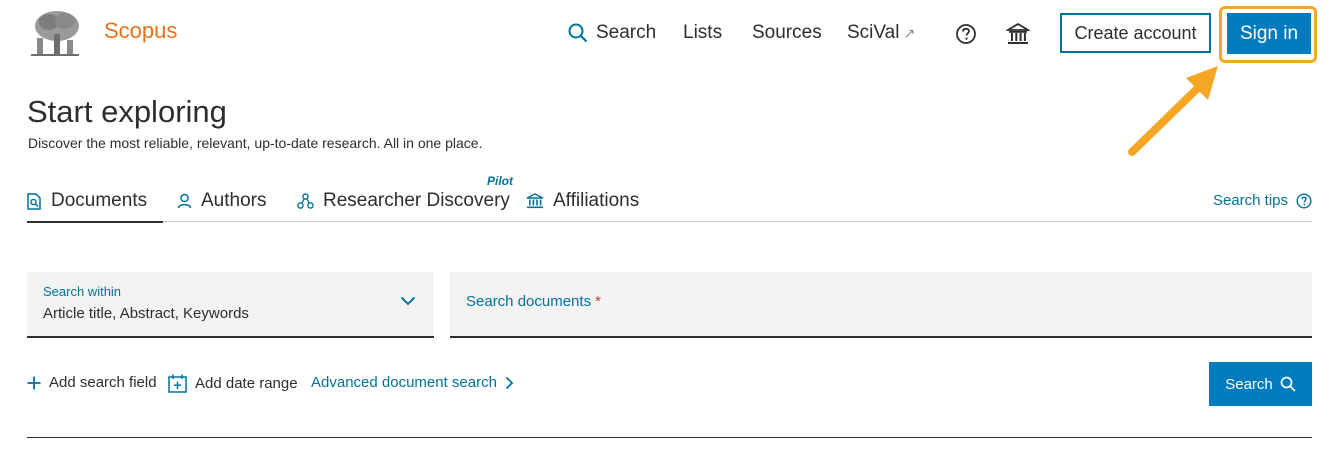 This screenshot has height=457, width=1335. I want to click on elsevier-tree-logo-icon, so click(55, 33).